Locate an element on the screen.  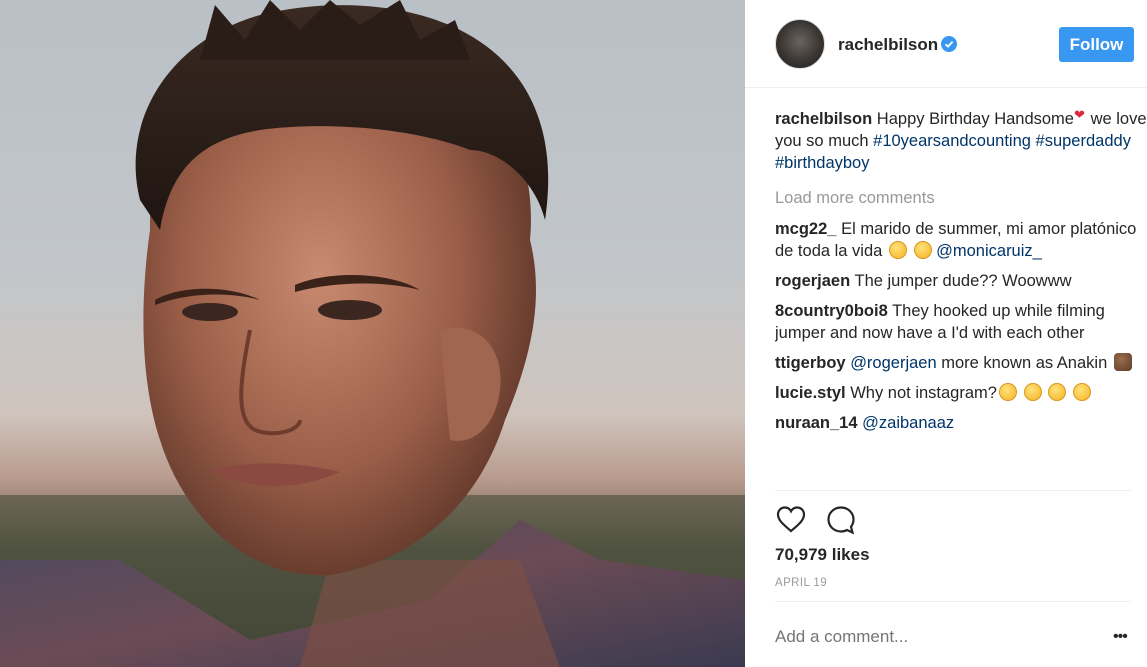
comment-username: rogerjaen is located at coordinates (812, 281).